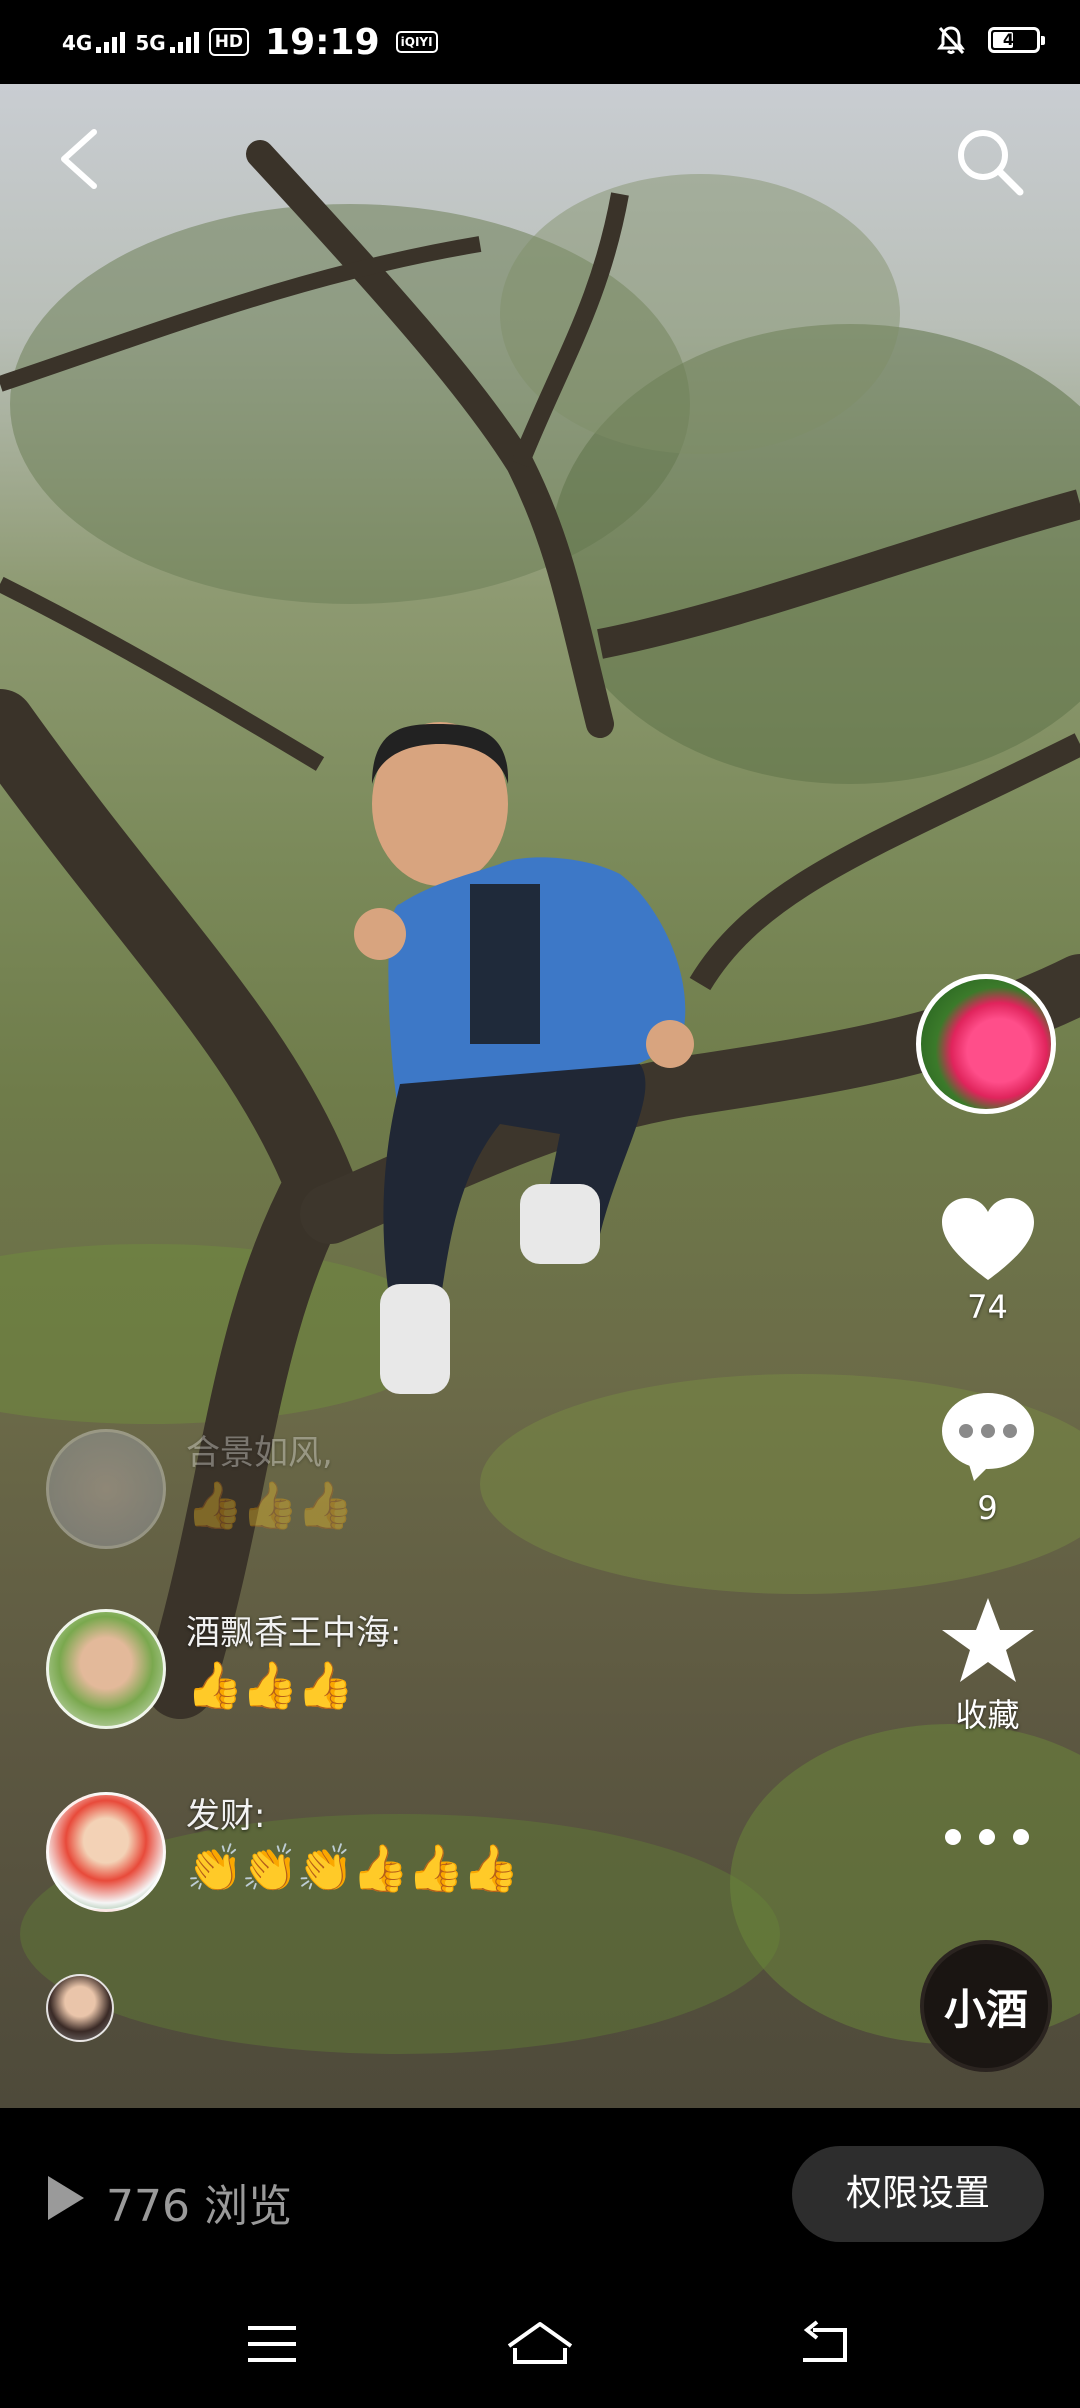  What do you see at coordinates (416, 42) in the screenshot?
I see `app-notification-badge: iQIYI` at bounding box center [416, 42].